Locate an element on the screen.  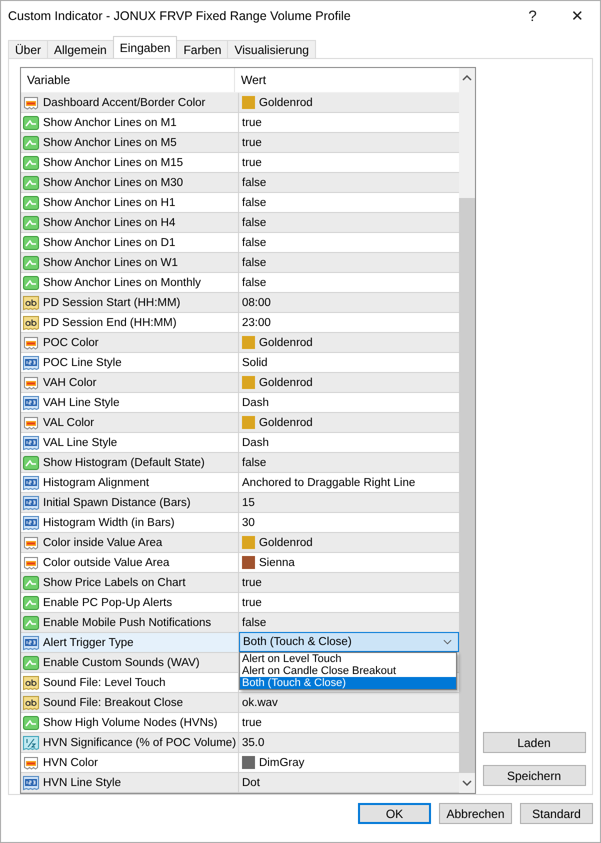
variable-name: Show Anchor Lines on M5 is located at coordinates (110, 142).